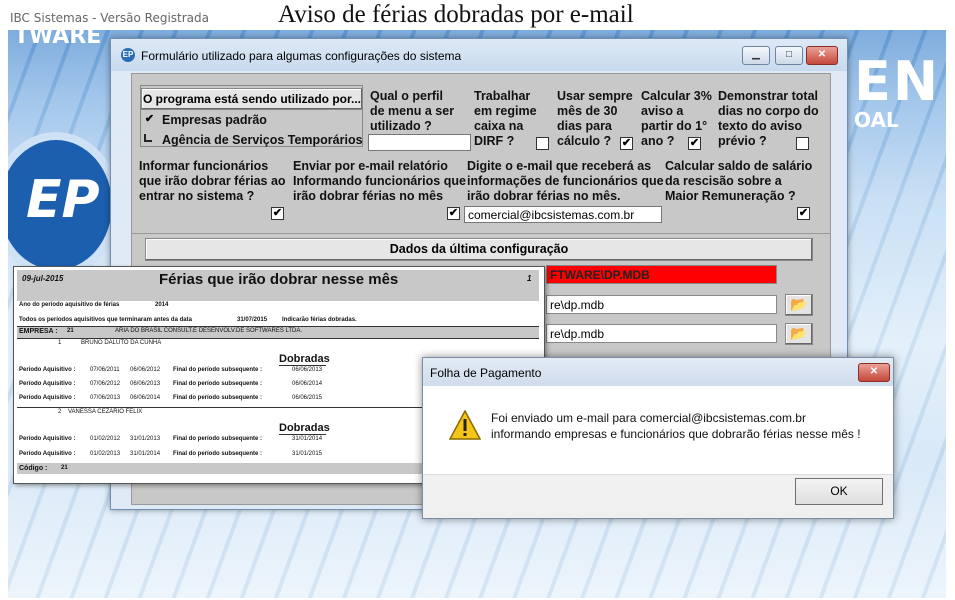 The width and height of the screenshot is (955, 600). Describe the element at coordinates (105, 454) in the screenshot. I see `e2-p2-start: 01/02/2013` at that location.